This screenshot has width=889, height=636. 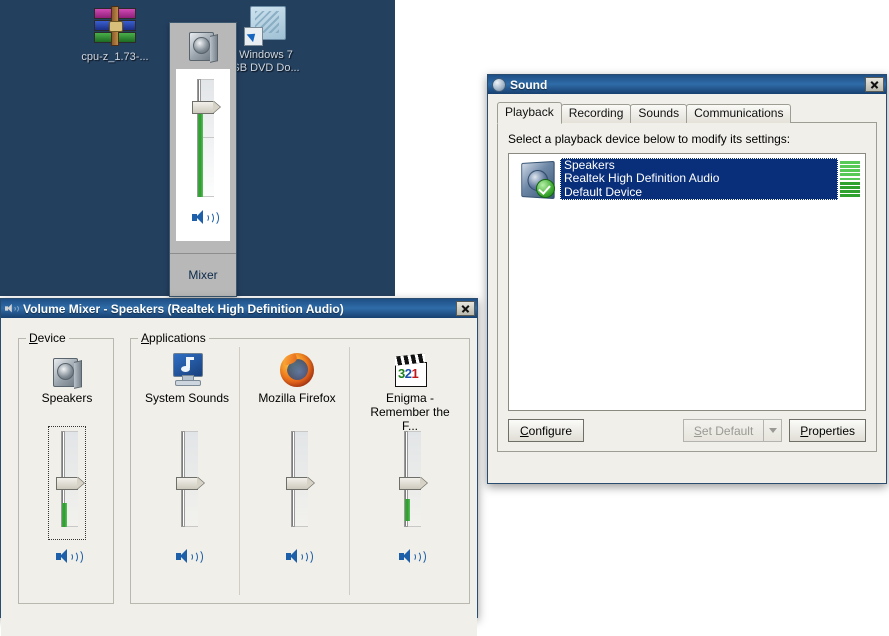 I want to click on app-volume-slider-system-sounds, so click(x=187, y=479).